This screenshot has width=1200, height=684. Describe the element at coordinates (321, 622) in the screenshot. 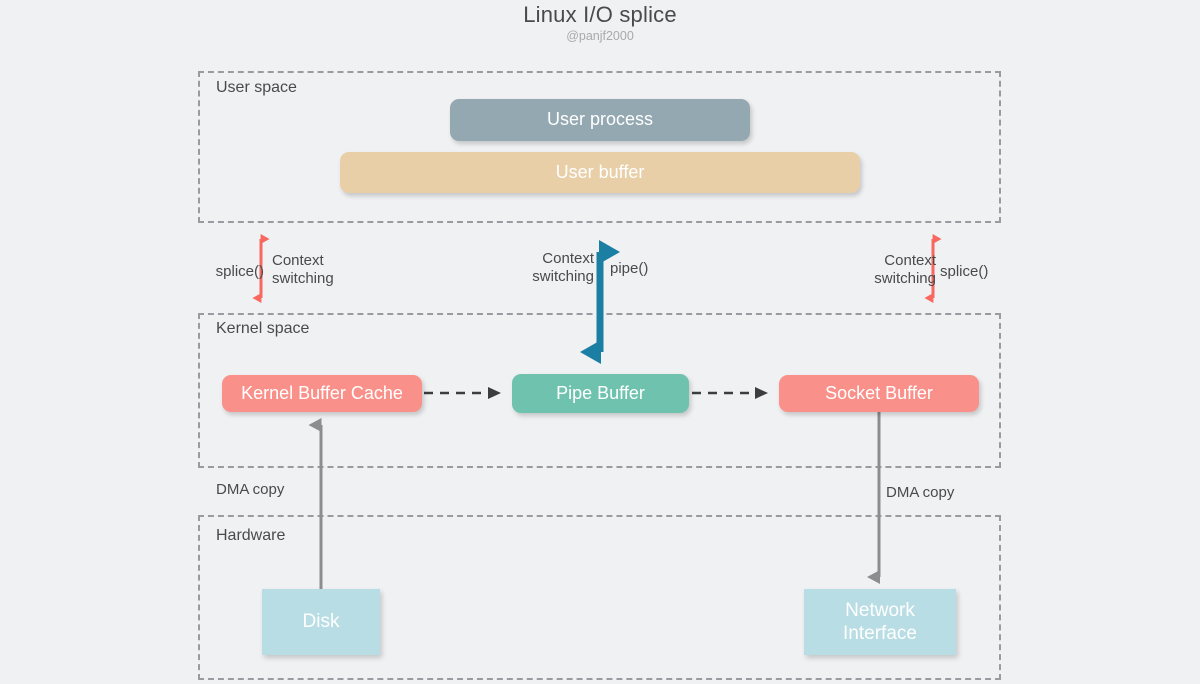

I see `box-disk: Disk` at that location.